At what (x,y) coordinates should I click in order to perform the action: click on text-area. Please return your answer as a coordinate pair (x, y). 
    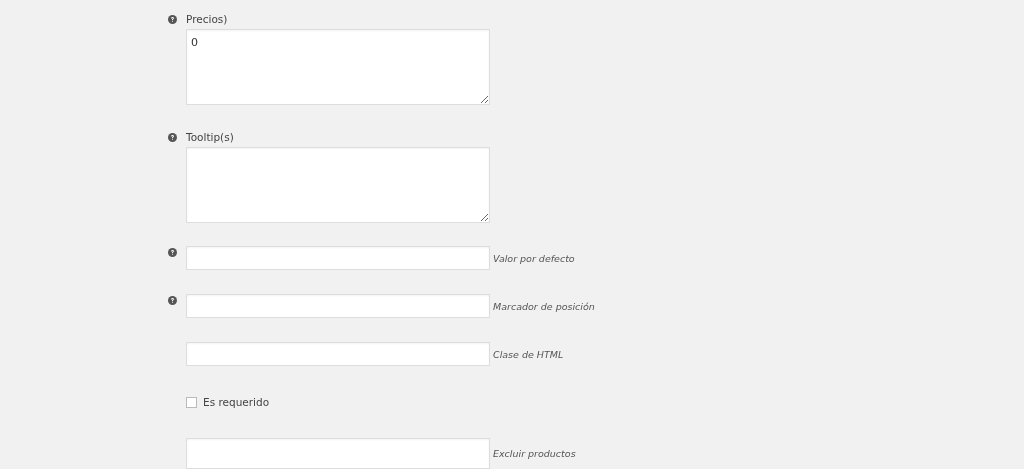
    Looking at the image, I should click on (338, 185).